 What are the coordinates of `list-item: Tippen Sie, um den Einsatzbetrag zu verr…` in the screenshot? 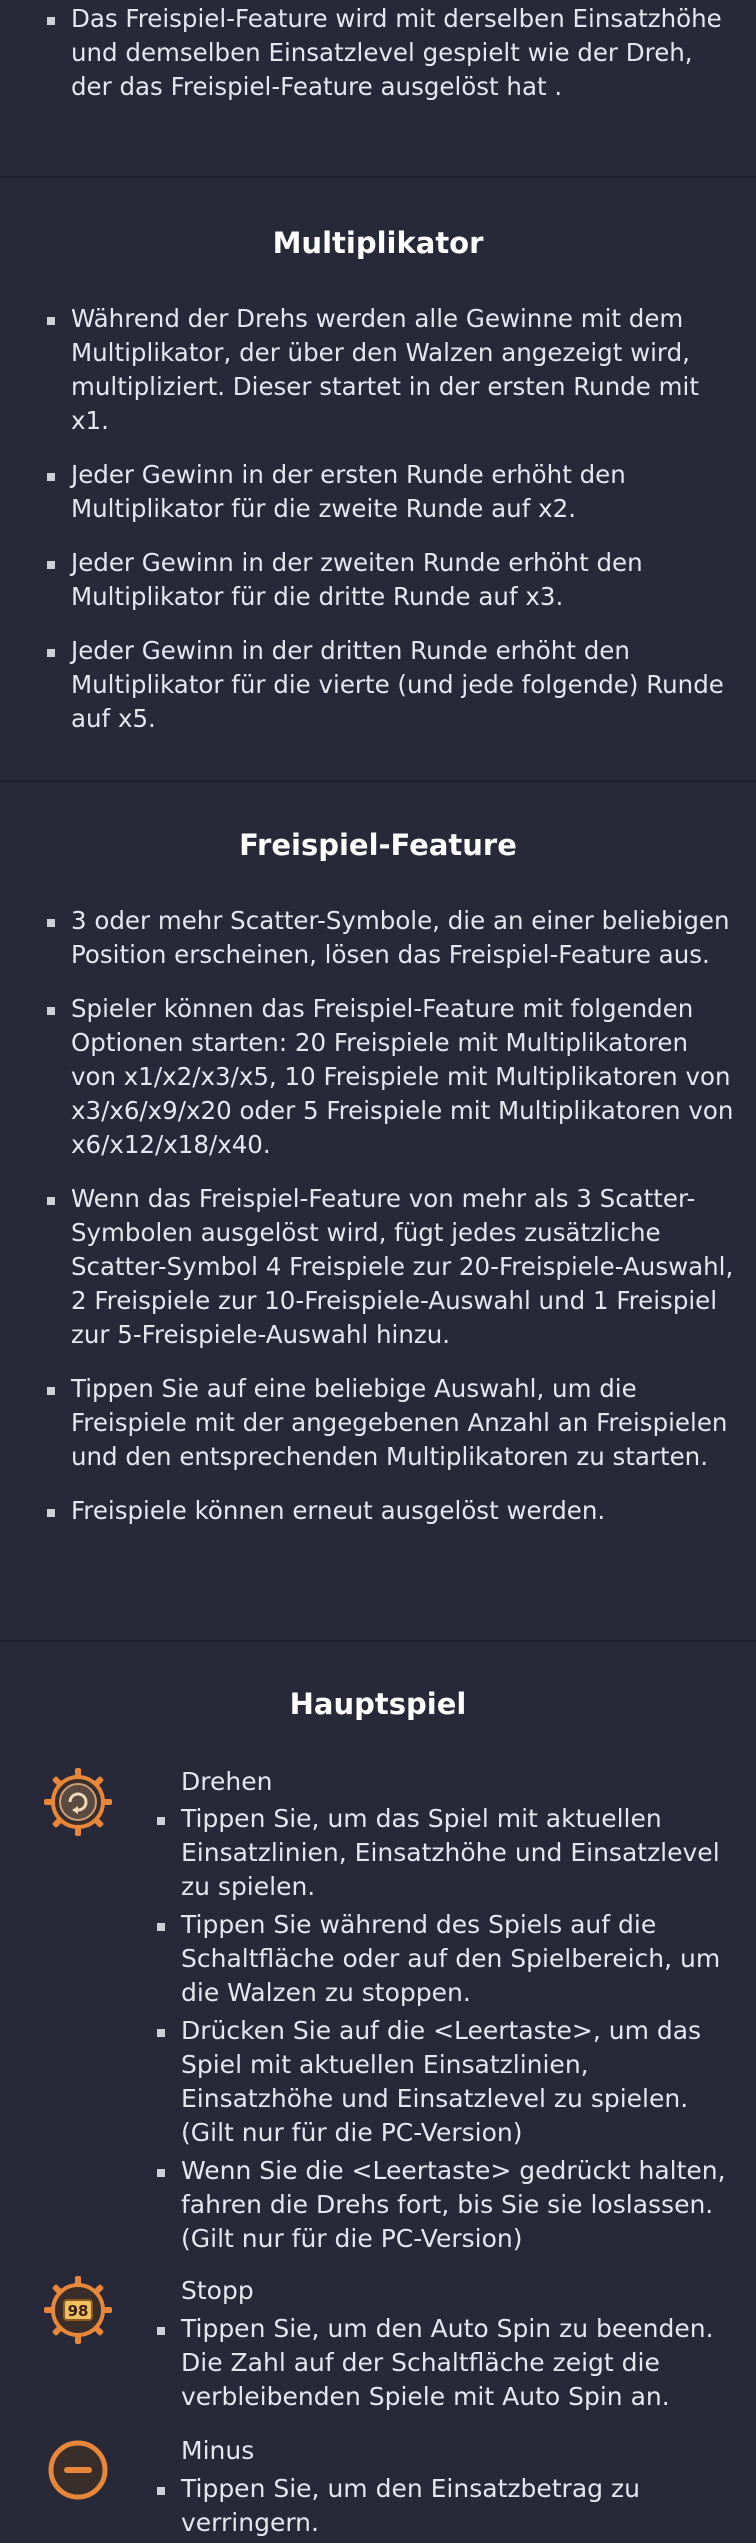 It's located at (378, 2506).